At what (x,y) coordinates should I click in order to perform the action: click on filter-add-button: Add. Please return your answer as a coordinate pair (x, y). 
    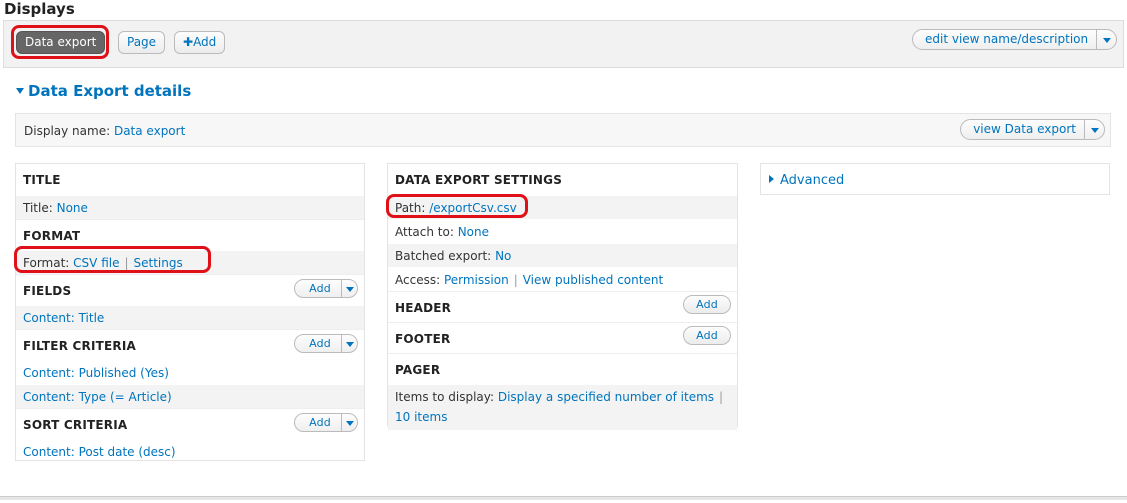
    Looking at the image, I should click on (326, 343).